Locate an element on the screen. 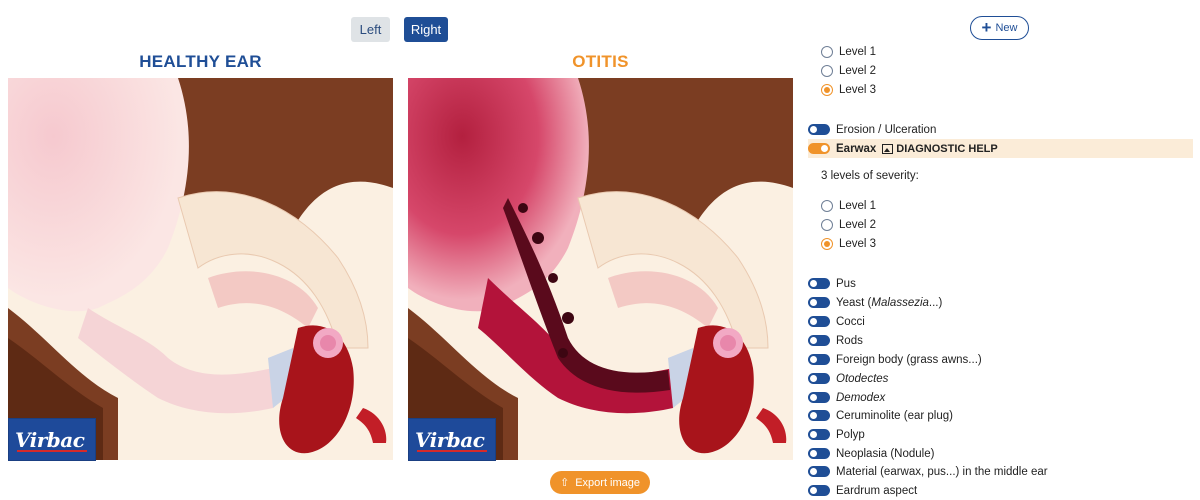 Image resolution: width=1200 pixels, height=500 pixels. finding-rods: Rods is located at coordinates (1000, 340).